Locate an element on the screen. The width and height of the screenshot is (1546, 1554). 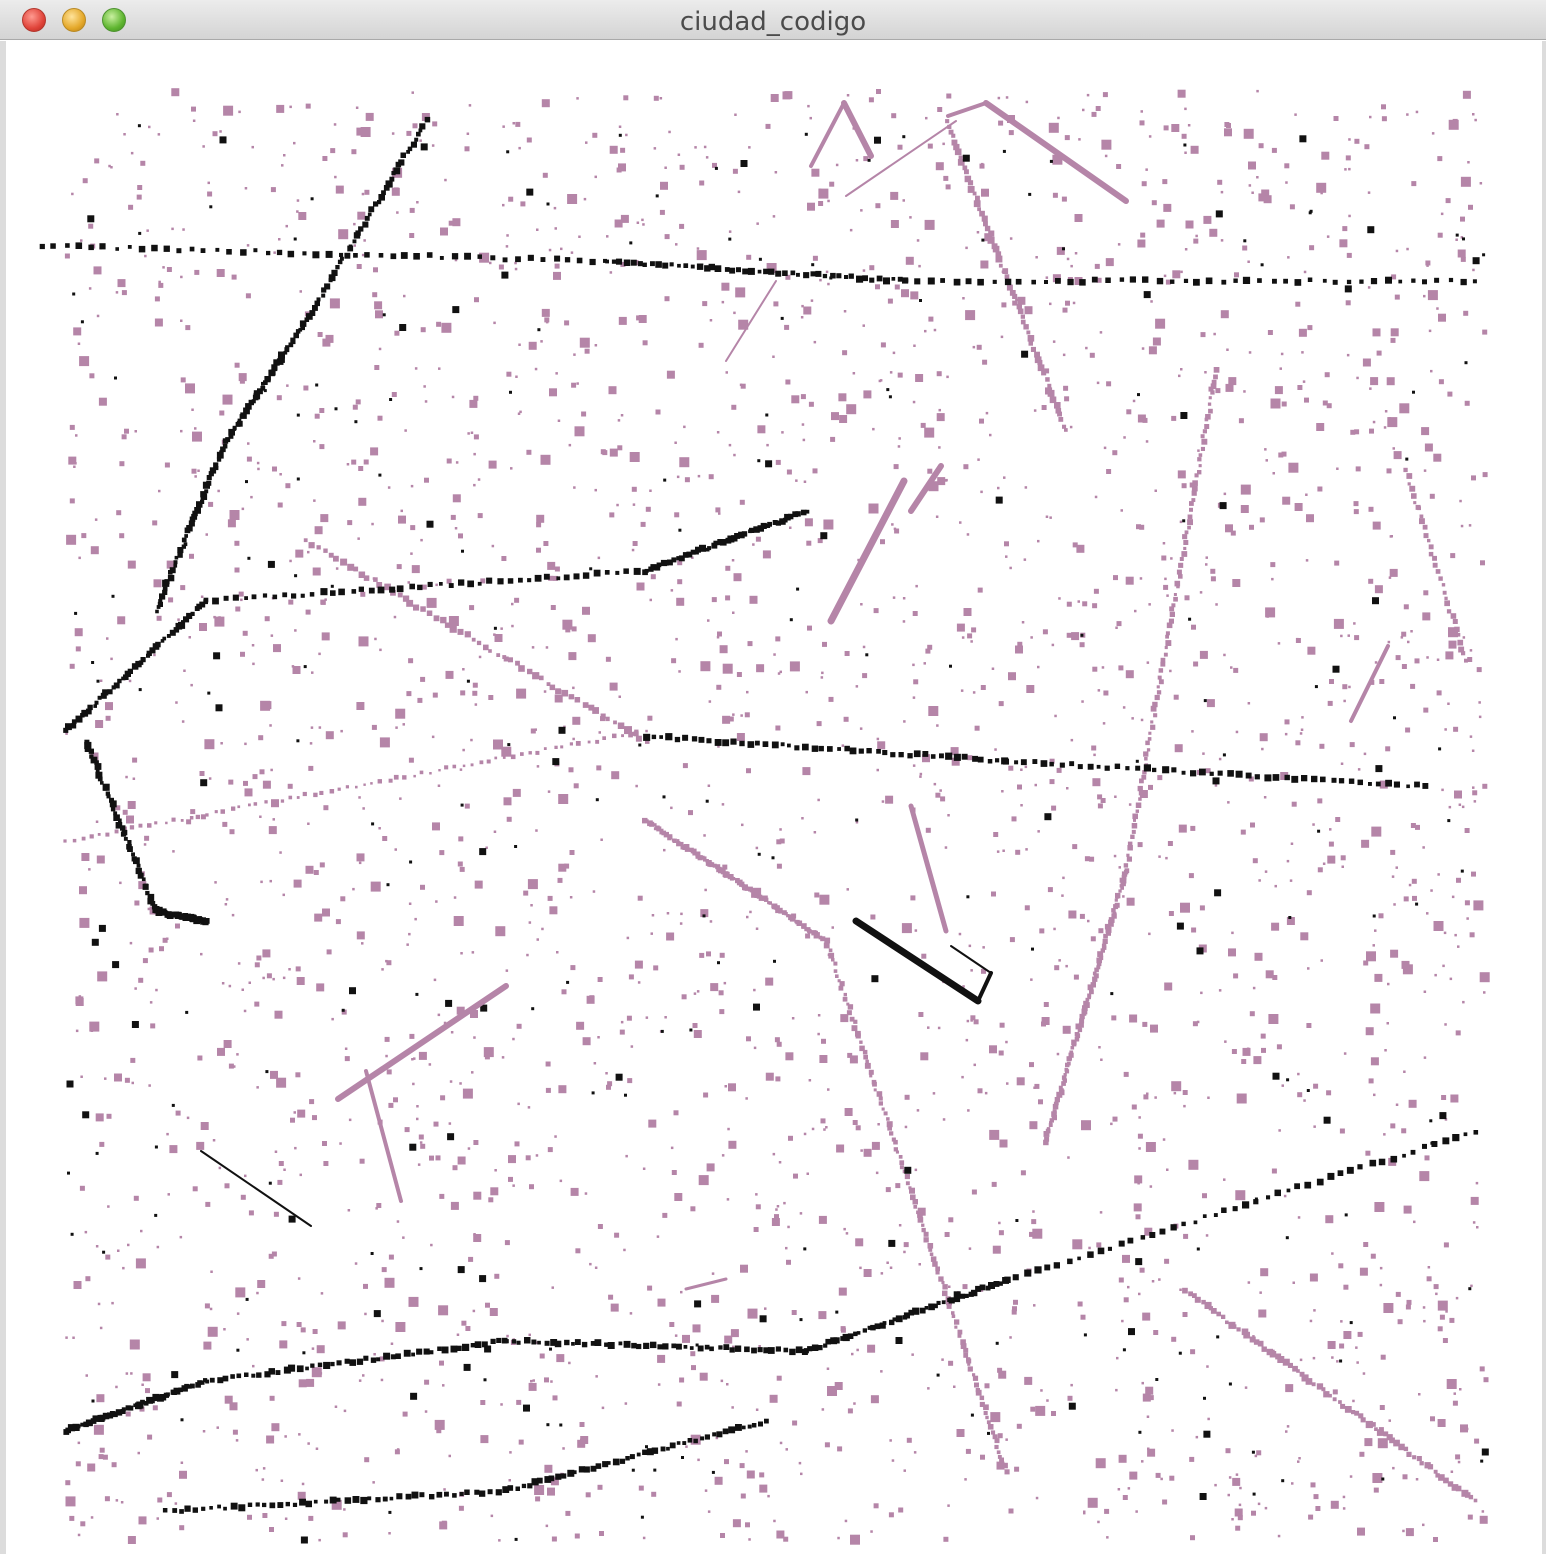
title-bar: ciudad_codigo is located at coordinates (773, 20).